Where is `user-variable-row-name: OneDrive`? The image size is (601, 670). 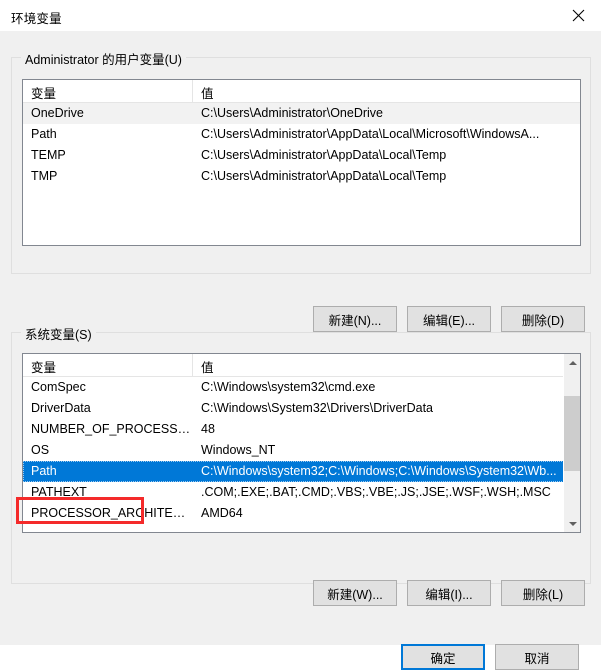 user-variable-row-name: OneDrive is located at coordinates (57, 113).